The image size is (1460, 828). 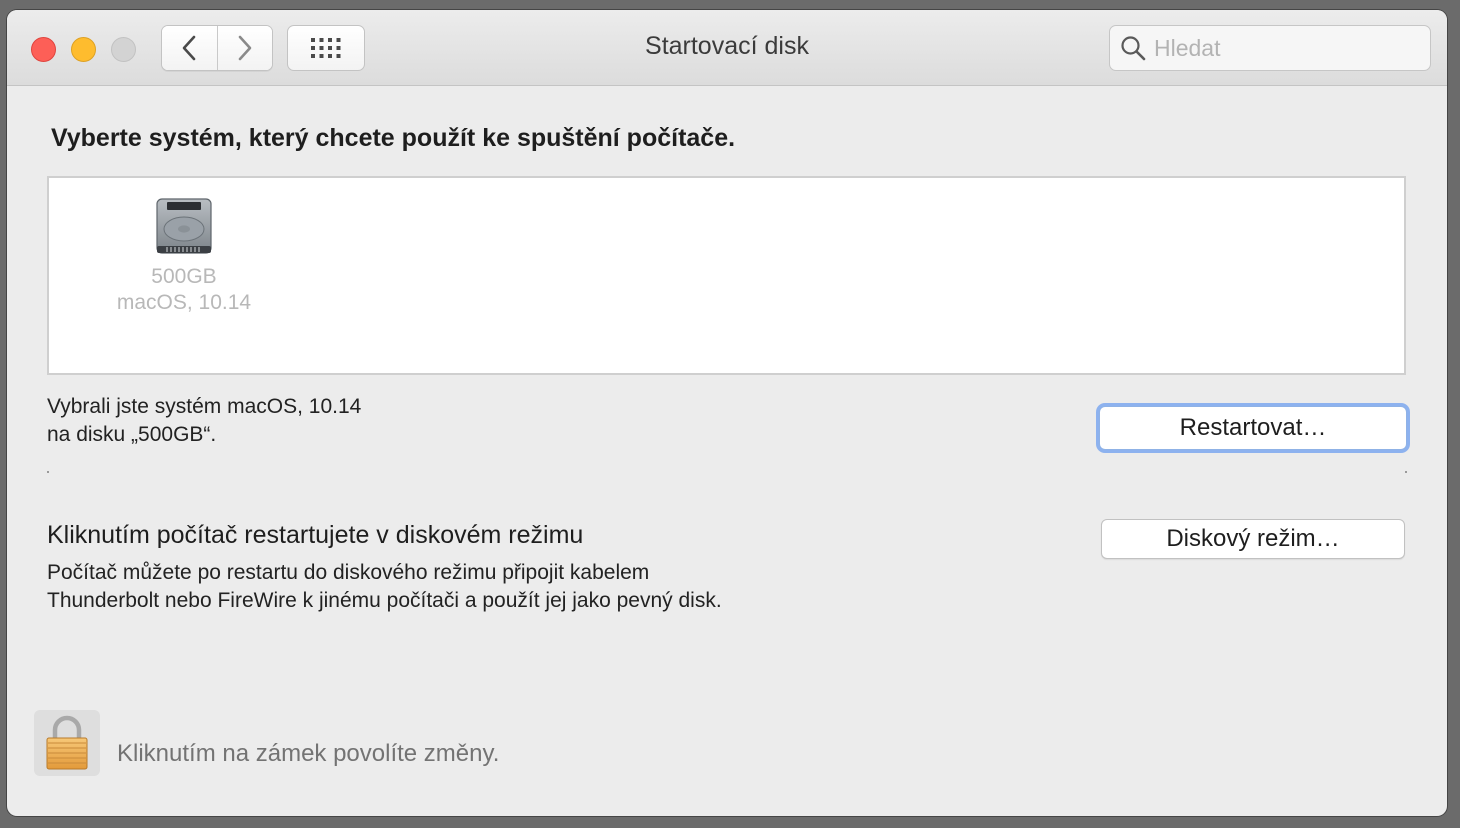 I want to click on search-input, so click(x=1284, y=48).